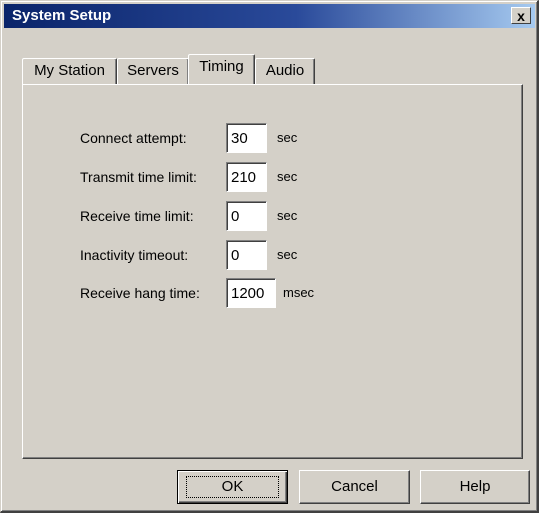  I want to click on window-title: System Setup, so click(62, 15).